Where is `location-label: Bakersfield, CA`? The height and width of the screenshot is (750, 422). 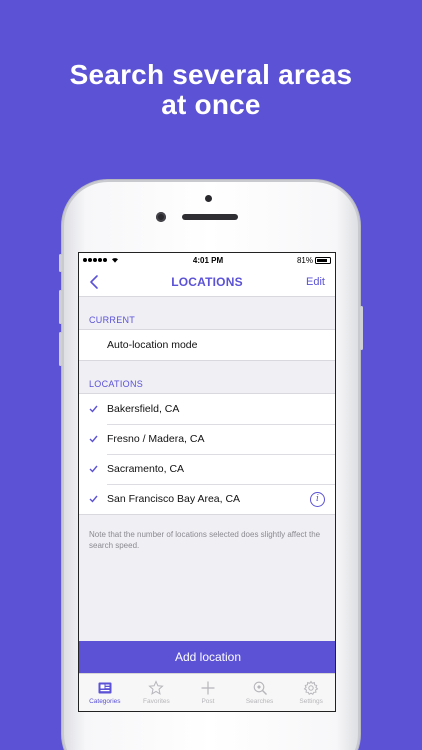 location-label: Bakersfield, CA is located at coordinates (143, 409).